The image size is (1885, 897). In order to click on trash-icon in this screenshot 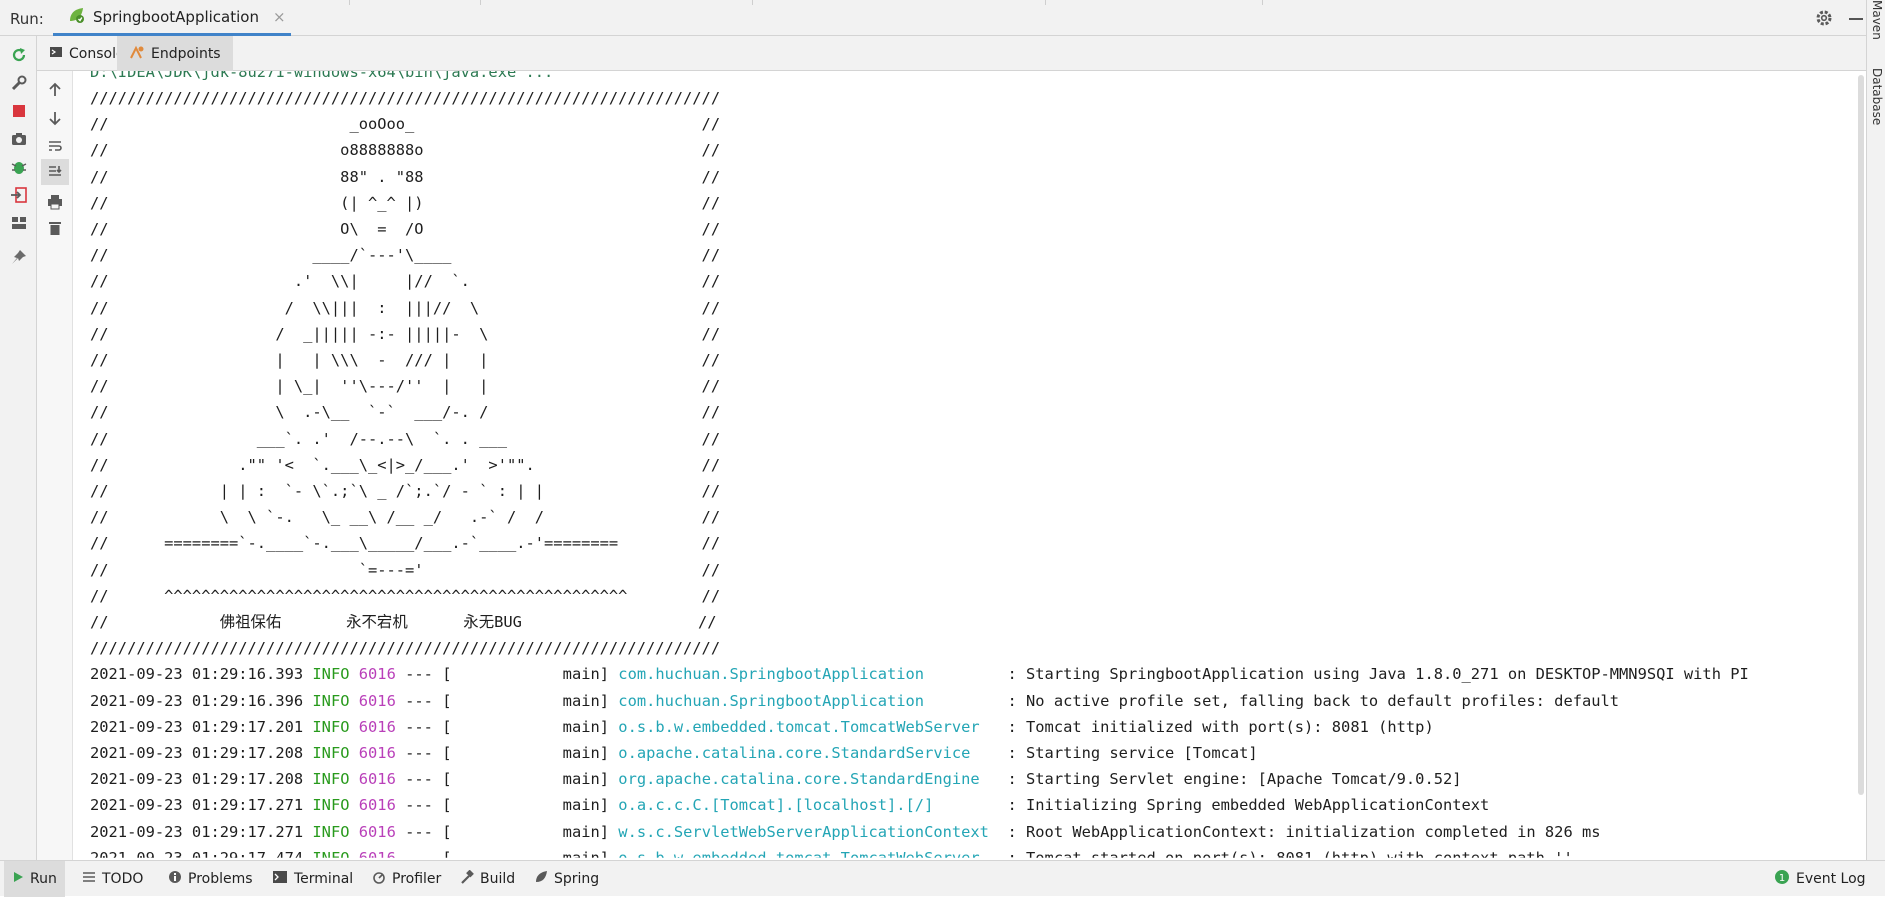, I will do `click(55, 228)`.